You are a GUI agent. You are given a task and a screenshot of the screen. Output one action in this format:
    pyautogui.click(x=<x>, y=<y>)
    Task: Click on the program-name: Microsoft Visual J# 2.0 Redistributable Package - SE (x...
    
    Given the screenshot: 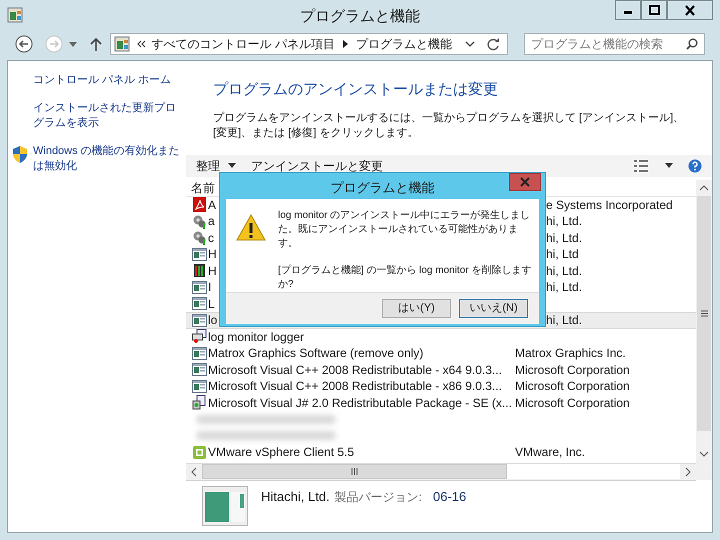 What is the action you would take?
    pyautogui.click(x=360, y=403)
    